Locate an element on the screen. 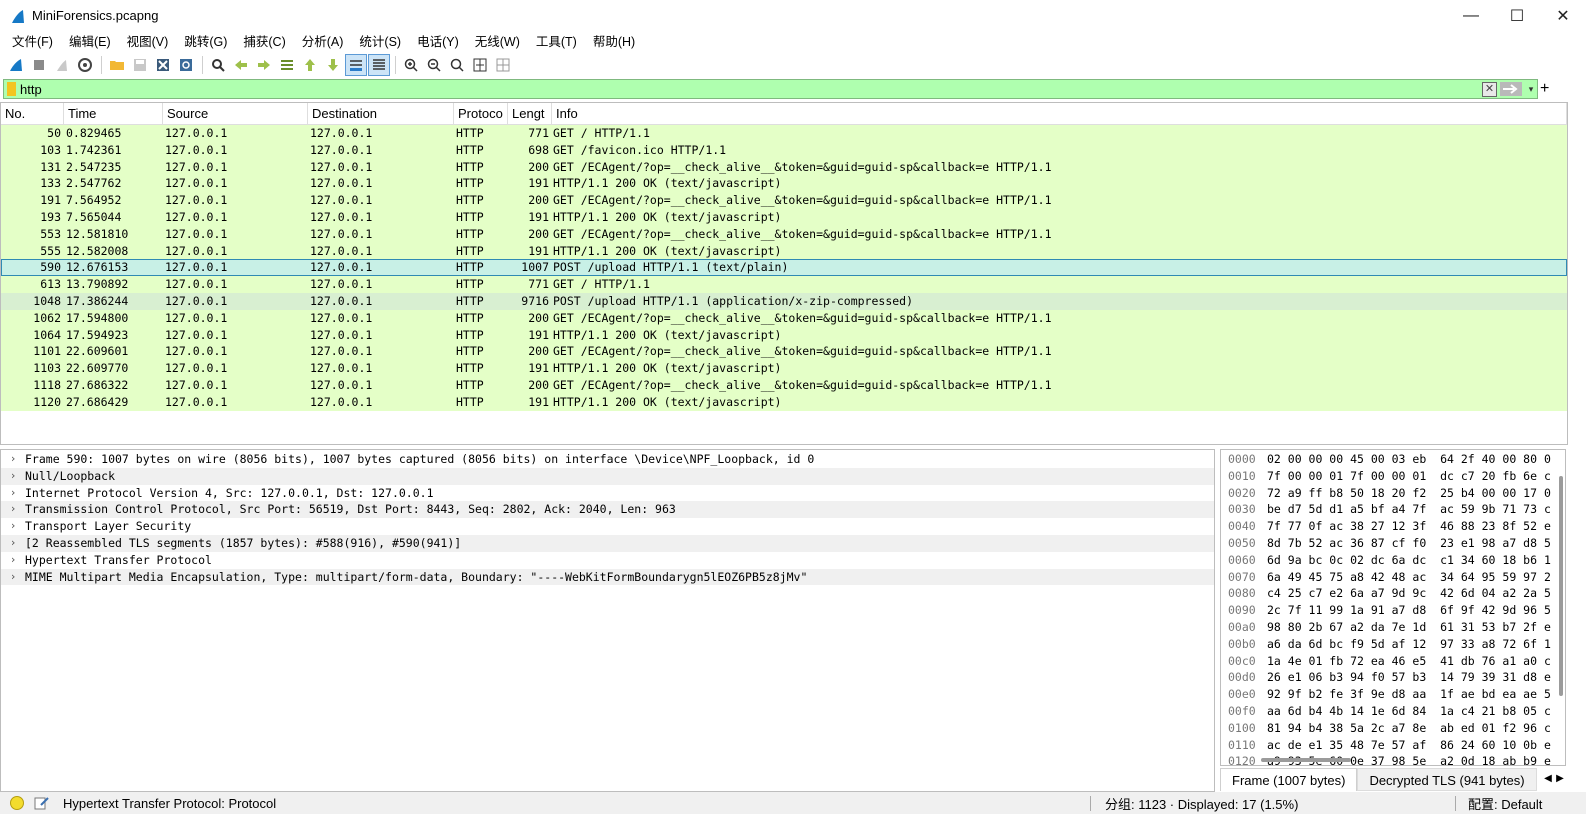 This screenshot has height=823, width=1586. column-length: Lengt is located at coordinates (530, 113).